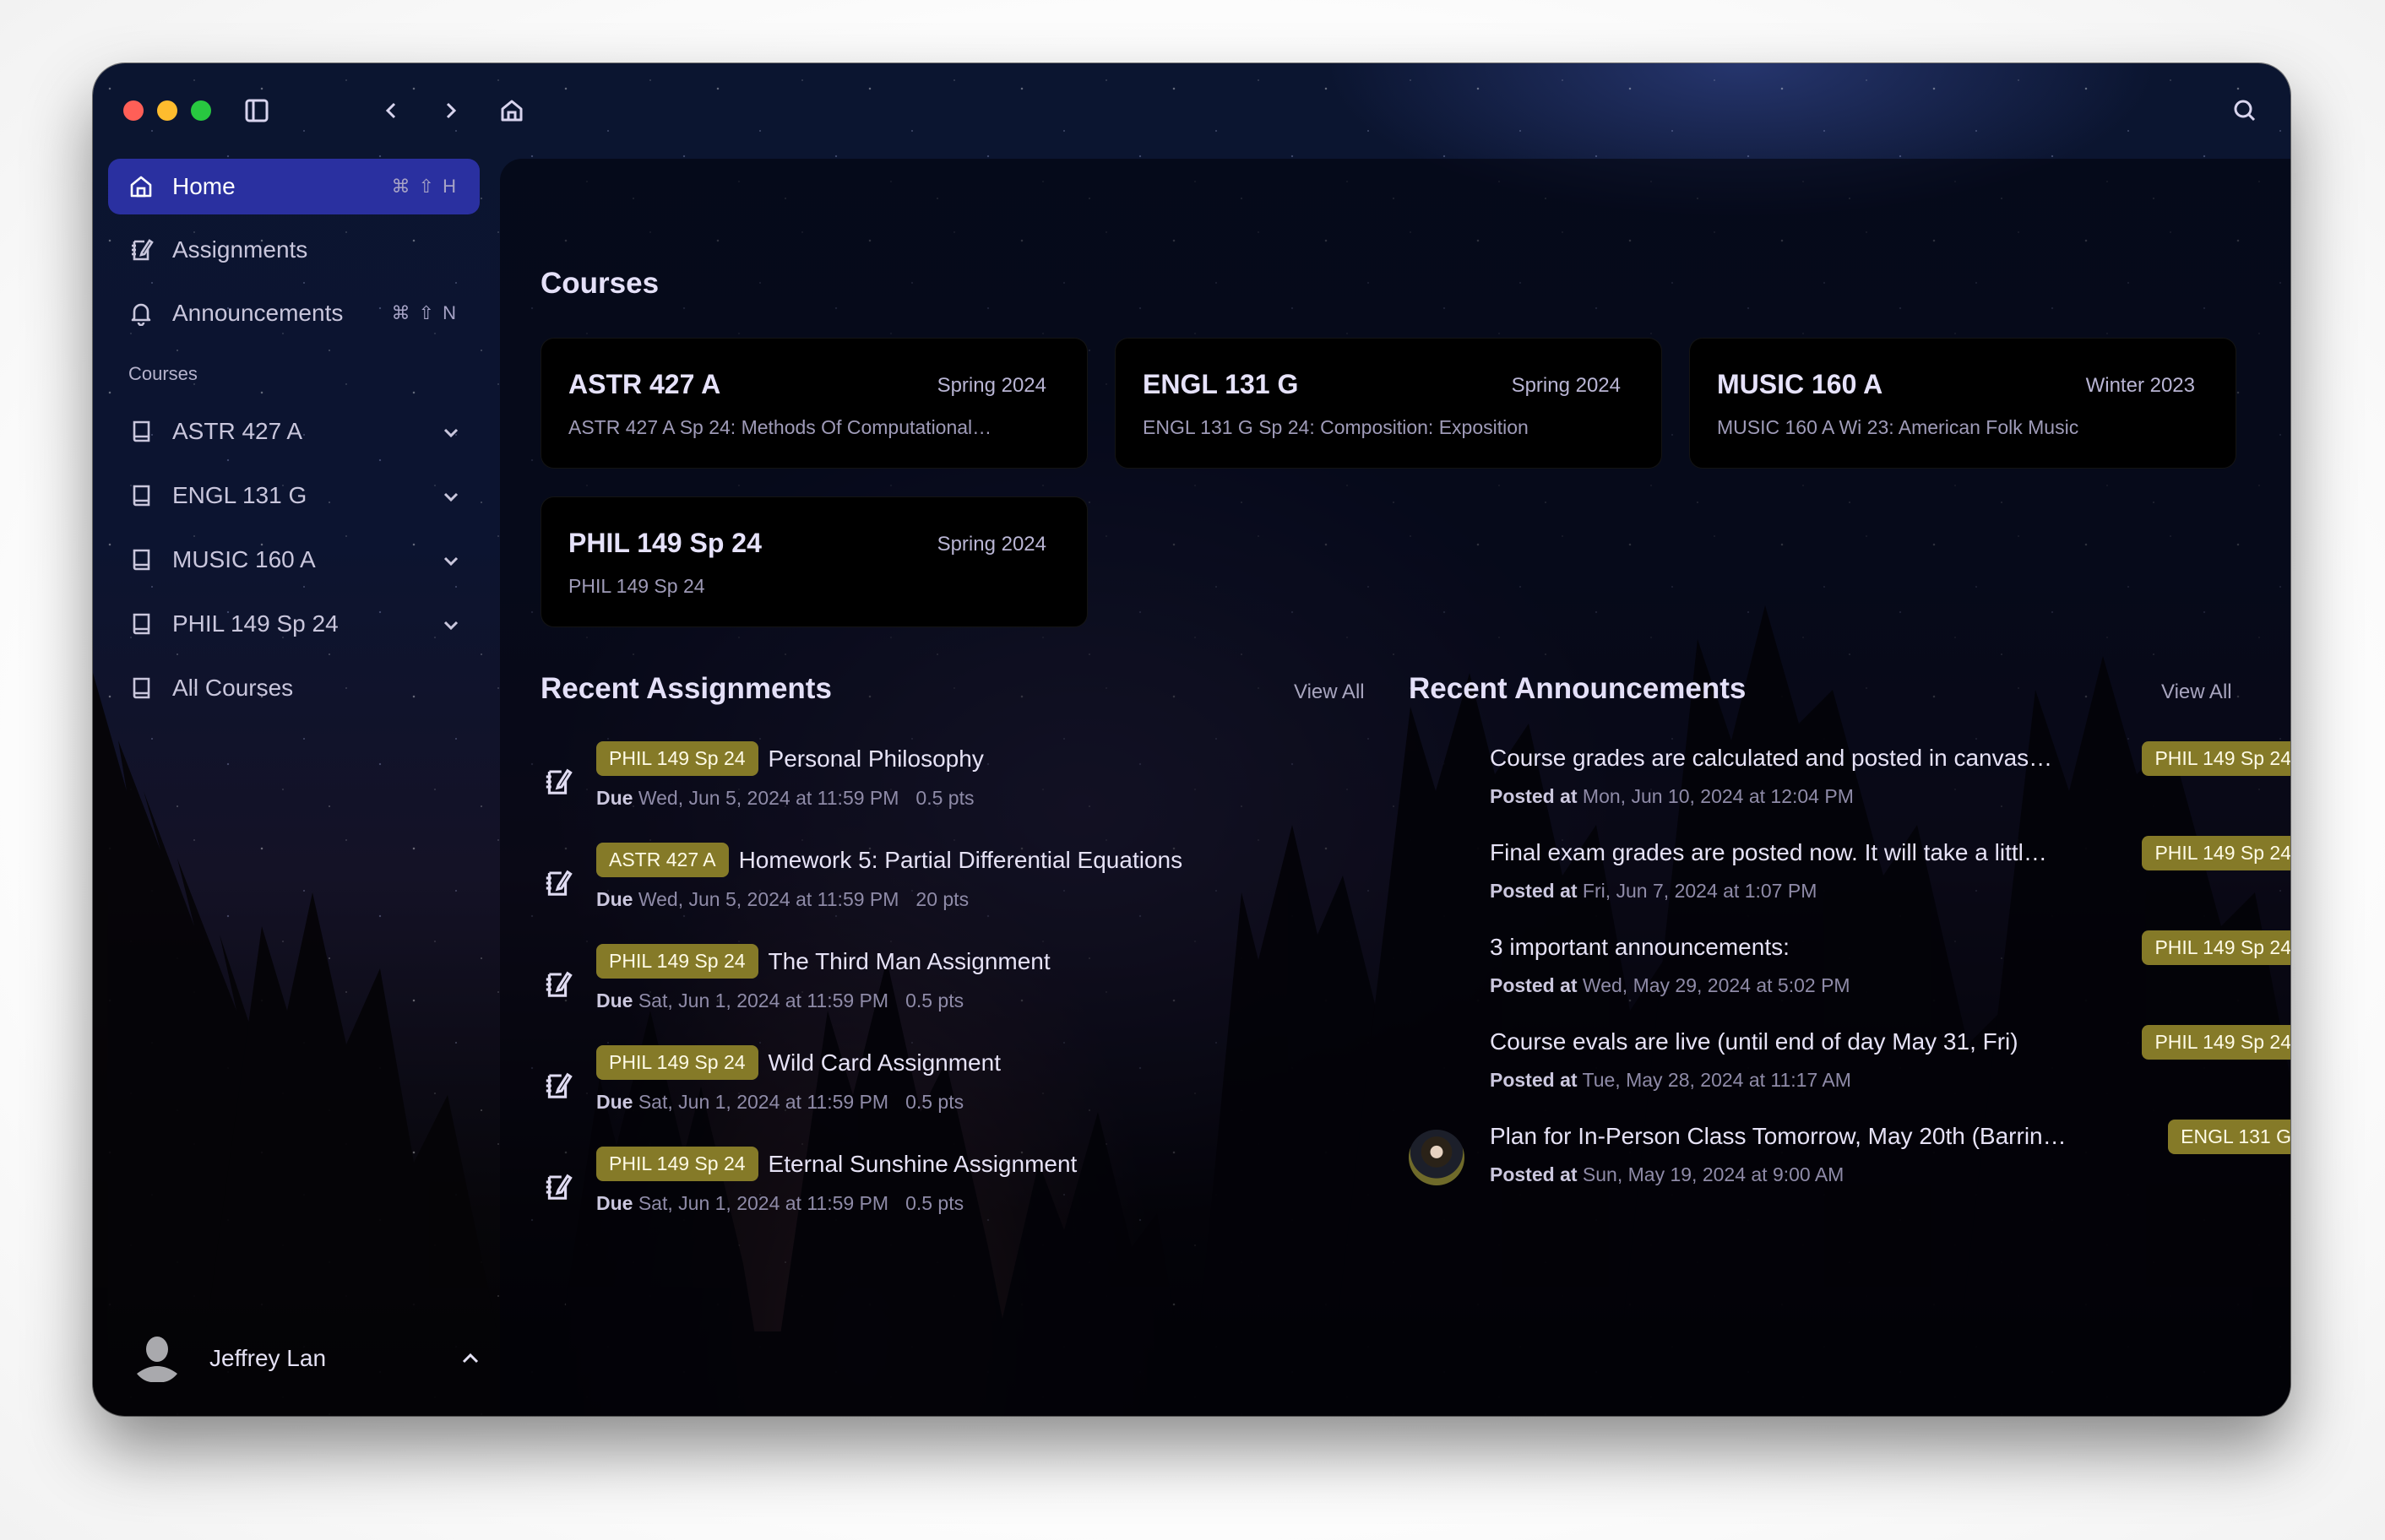 The width and height of the screenshot is (2385, 1540). What do you see at coordinates (425, 186) in the screenshot?
I see `keyboard-shortcut: ⌘ ⇧ H` at bounding box center [425, 186].